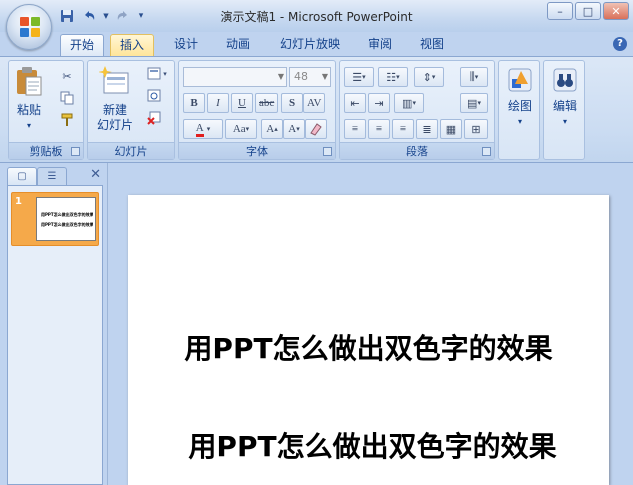 The width and height of the screenshot is (633, 485). What do you see at coordinates (115, 99) in the screenshot?
I see `new-slide-button: 新建 幻灯片` at bounding box center [115, 99].